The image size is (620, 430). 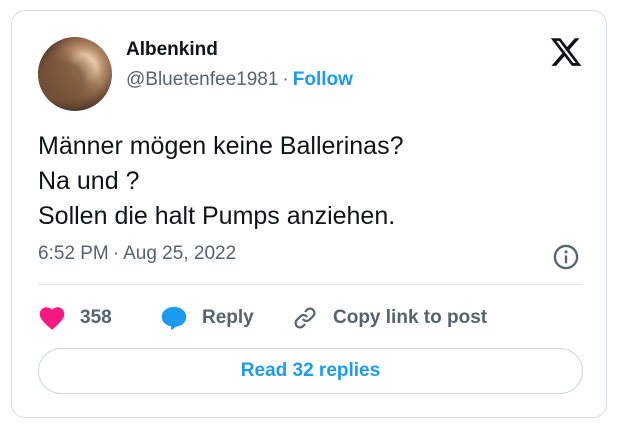 I want to click on info-icon, so click(x=566, y=257).